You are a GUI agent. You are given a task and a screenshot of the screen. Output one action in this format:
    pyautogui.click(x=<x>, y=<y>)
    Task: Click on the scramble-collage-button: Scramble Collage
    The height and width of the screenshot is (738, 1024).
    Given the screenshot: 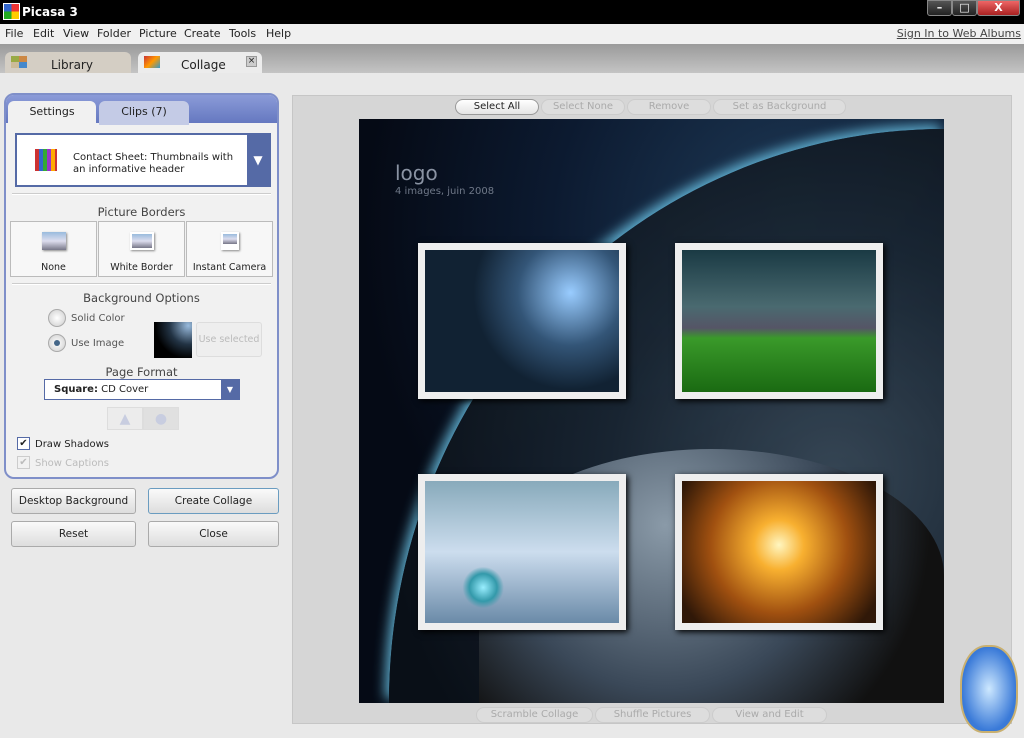 What is the action you would take?
    pyautogui.click(x=534, y=715)
    